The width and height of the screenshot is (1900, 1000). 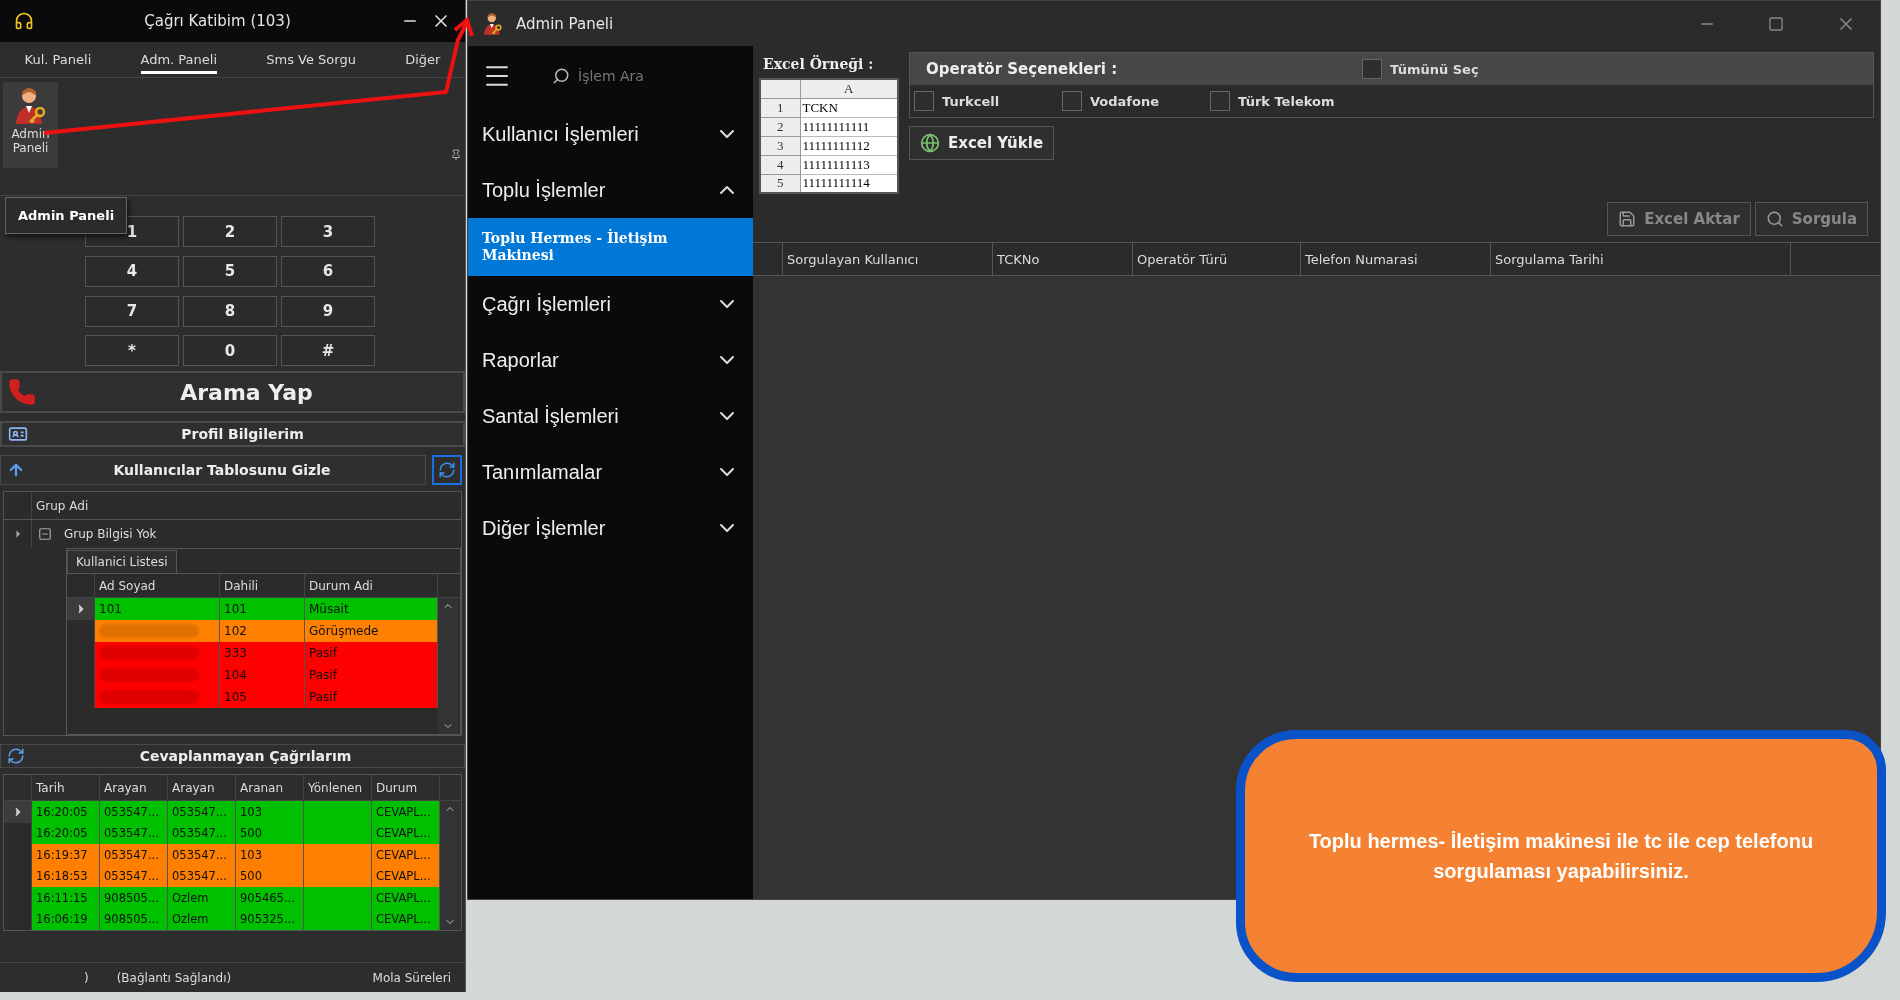 What do you see at coordinates (371, 631) in the screenshot?
I see `table-cell: Görüşmede` at bounding box center [371, 631].